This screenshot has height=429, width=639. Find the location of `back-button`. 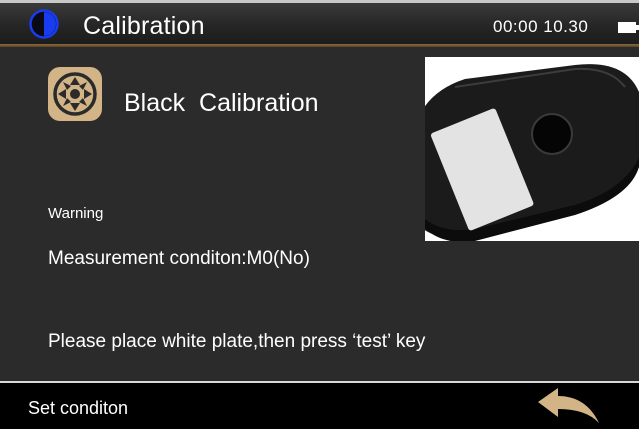

back-button is located at coordinates (569, 407).